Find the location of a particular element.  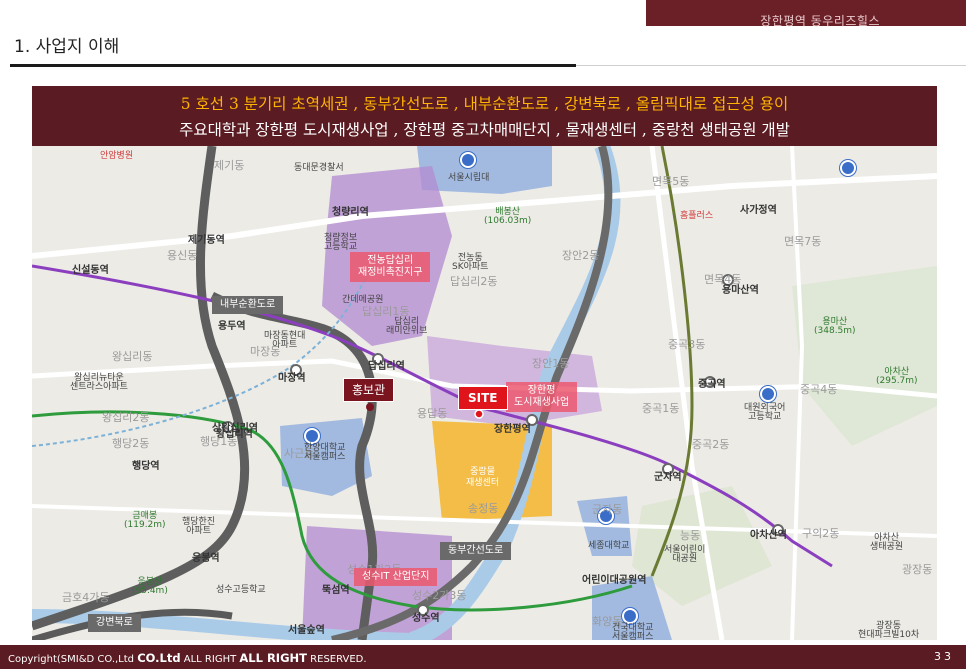

jeonnong-zone-tag: 전농답십리 재정비촉진지구 is located at coordinates (390, 267).